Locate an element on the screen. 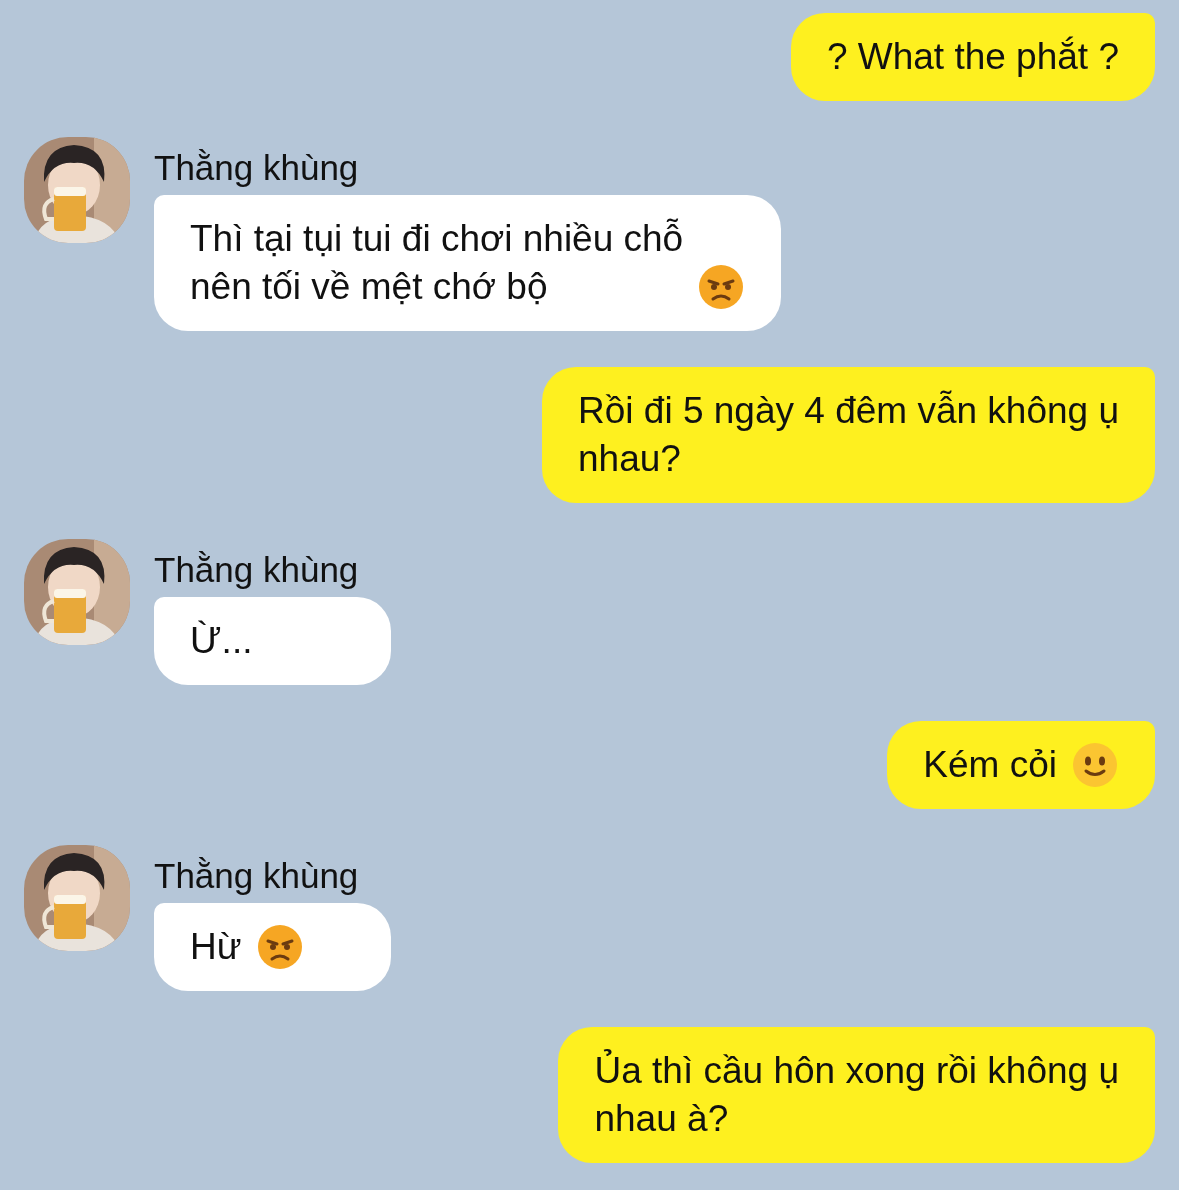  message-text: Hừ is located at coordinates (216, 947).